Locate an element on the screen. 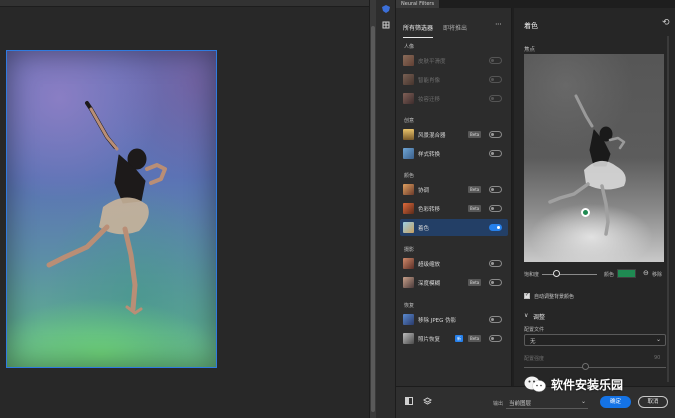 Image resolution: width=675 pixels, height=418 pixels. auto-color-label: 自动调整背景颜色 is located at coordinates (554, 297).